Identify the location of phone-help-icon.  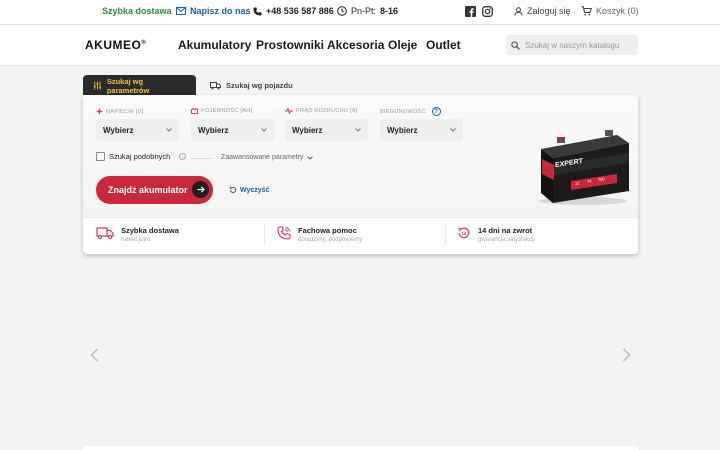
(284, 233).